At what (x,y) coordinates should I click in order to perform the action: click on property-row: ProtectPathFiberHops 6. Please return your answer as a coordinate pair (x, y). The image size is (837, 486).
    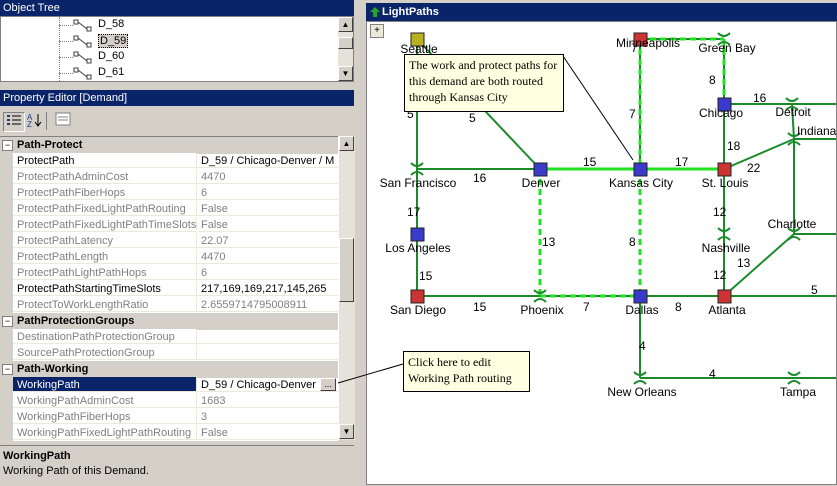
    Looking at the image, I should click on (169, 193).